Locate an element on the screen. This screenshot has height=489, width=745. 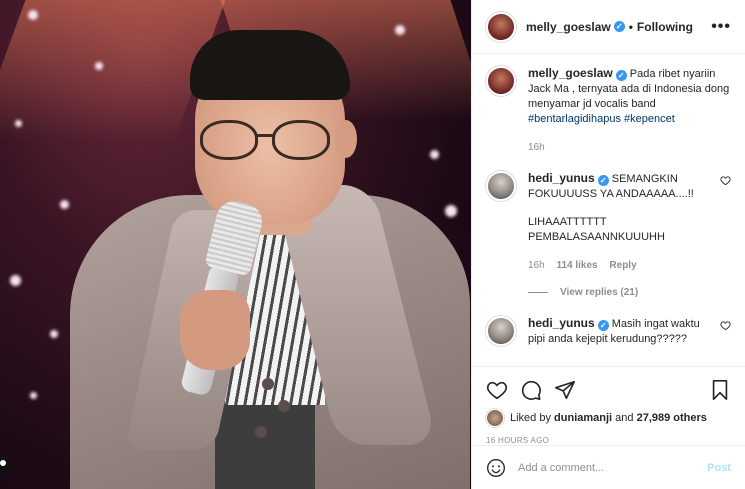
hand is located at coordinates (215, 330).